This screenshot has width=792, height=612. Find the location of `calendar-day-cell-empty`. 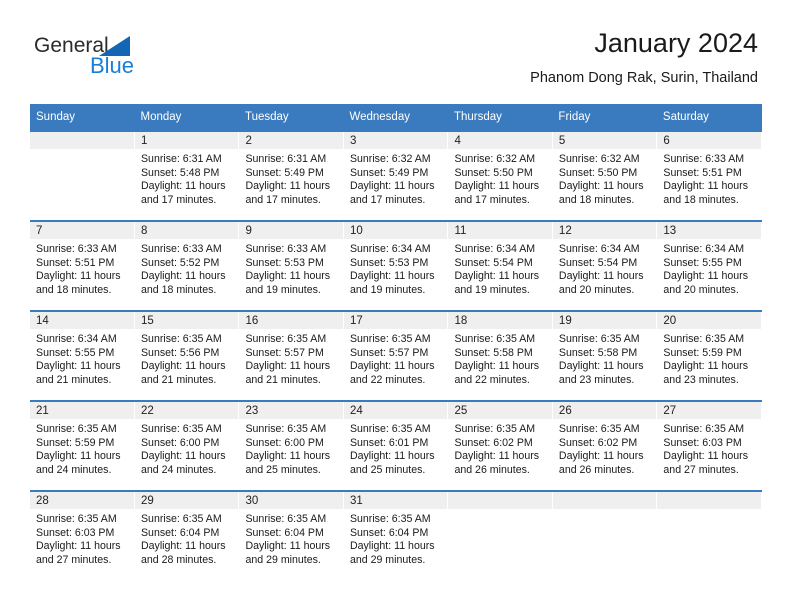

calendar-day-cell-empty is located at coordinates (605, 535).